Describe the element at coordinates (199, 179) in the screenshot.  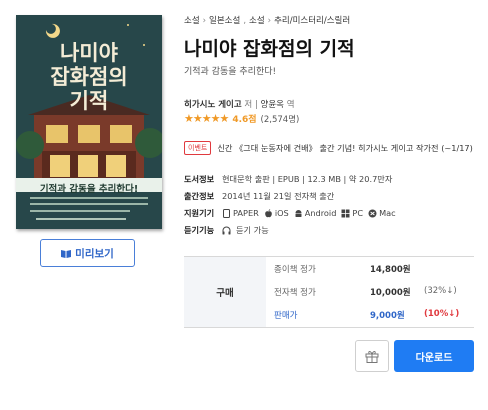
I see `info-label: 도서정보` at that location.